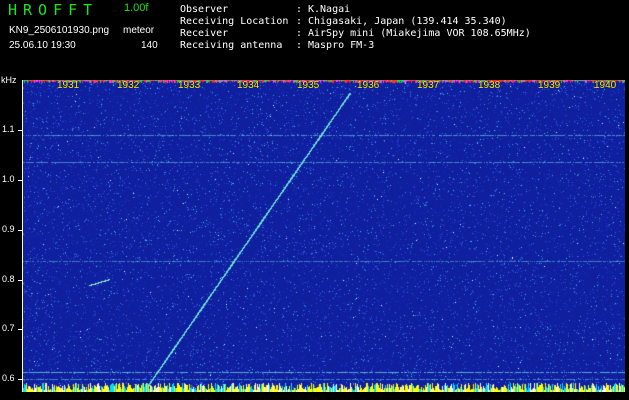 Image resolution: width=629 pixels, height=400 pixels. I want to click on y-tick-label: 0.7, so click(8, 328).